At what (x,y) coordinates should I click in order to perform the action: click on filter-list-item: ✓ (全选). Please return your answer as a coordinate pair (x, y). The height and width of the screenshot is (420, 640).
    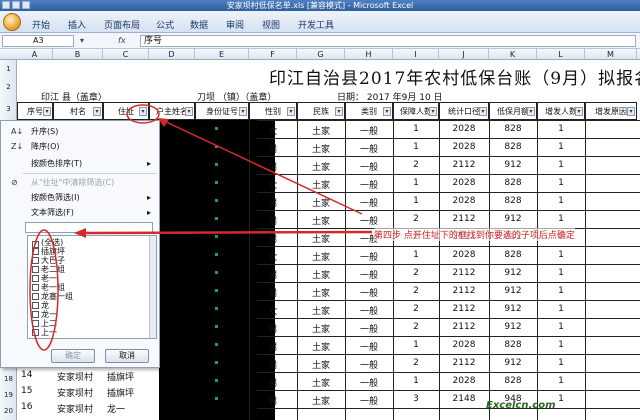
    Looking at the image, I should click on (47, 243).